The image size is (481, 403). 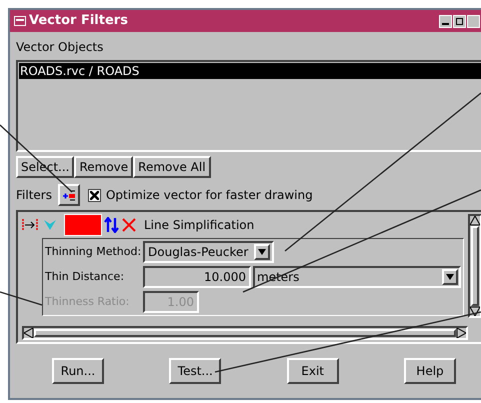 What do you see at coordinates (112, 225) in the screenshot?
I see `reorder-arrows-icon` at bounding box center [112, 225].